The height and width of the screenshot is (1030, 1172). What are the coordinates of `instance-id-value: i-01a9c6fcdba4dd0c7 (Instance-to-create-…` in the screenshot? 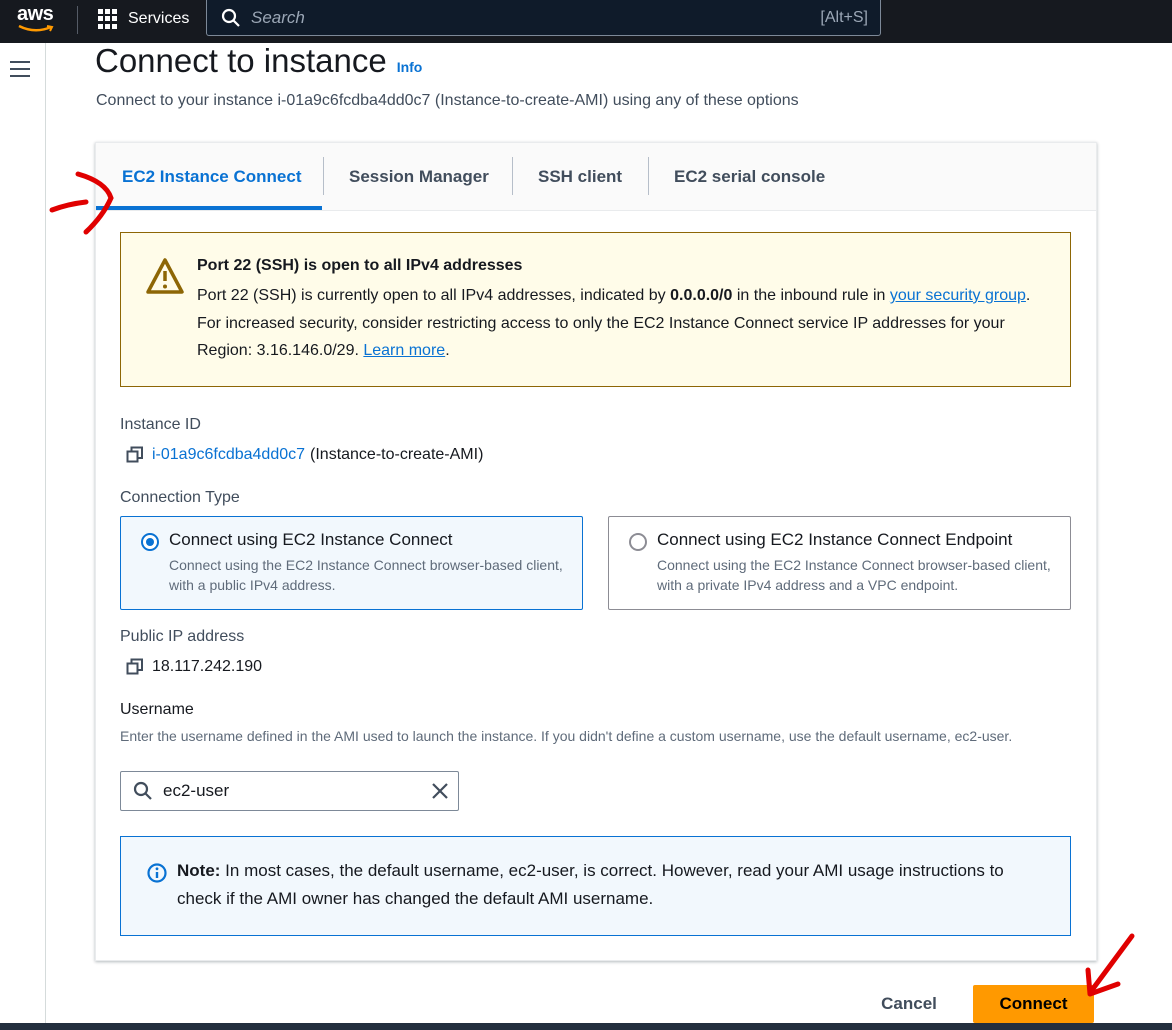 It's located at (304, 455).